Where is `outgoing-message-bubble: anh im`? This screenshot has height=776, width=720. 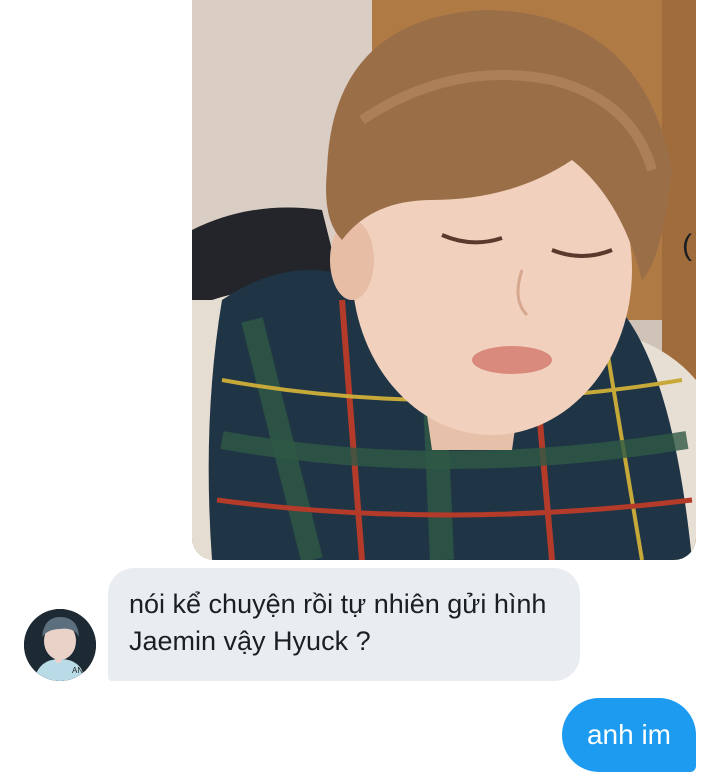 outgoing-message-bubble: anh im is located at coordinates (629, 735).